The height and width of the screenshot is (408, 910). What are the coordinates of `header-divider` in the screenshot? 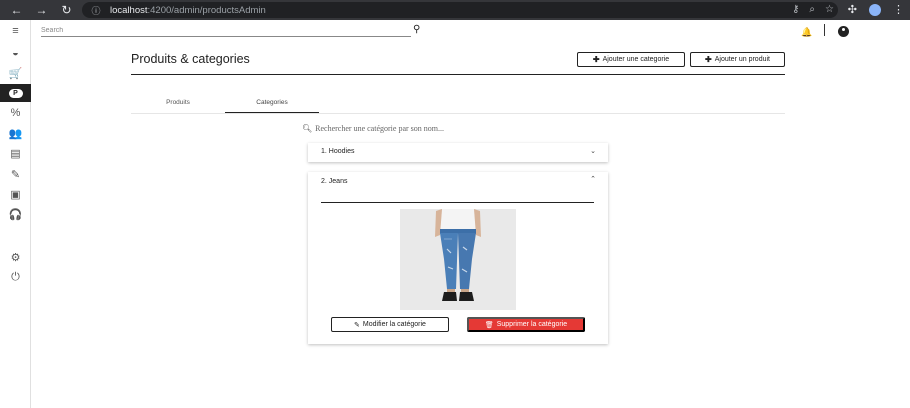 It's located at (458, 74).